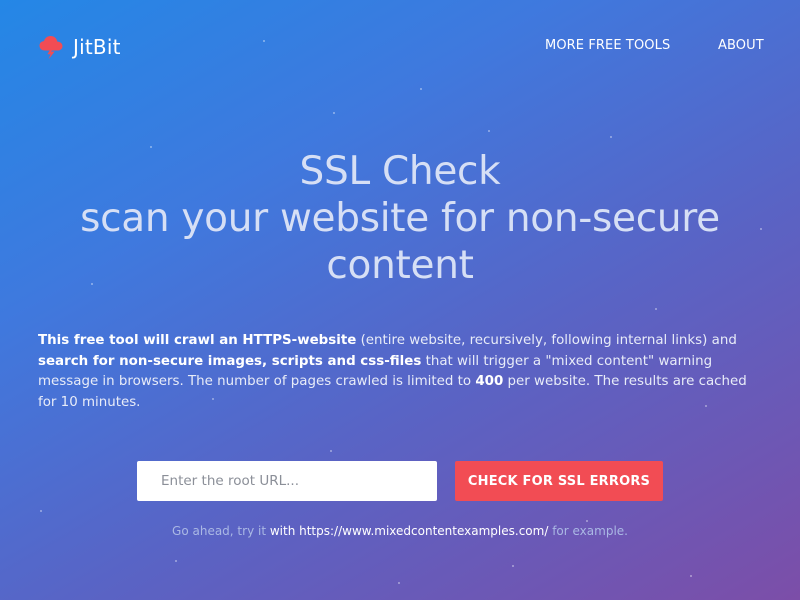  I want to click on example-prefix: Go ahead, try it, so click(221, 531).